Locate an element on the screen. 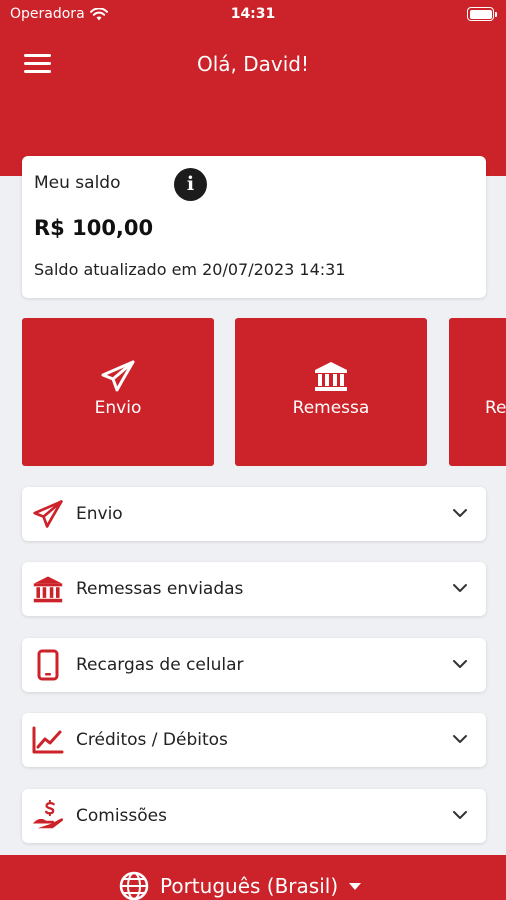 This screenshot has width=506, height=900. globe-icon is located at coordinates (134, 885).